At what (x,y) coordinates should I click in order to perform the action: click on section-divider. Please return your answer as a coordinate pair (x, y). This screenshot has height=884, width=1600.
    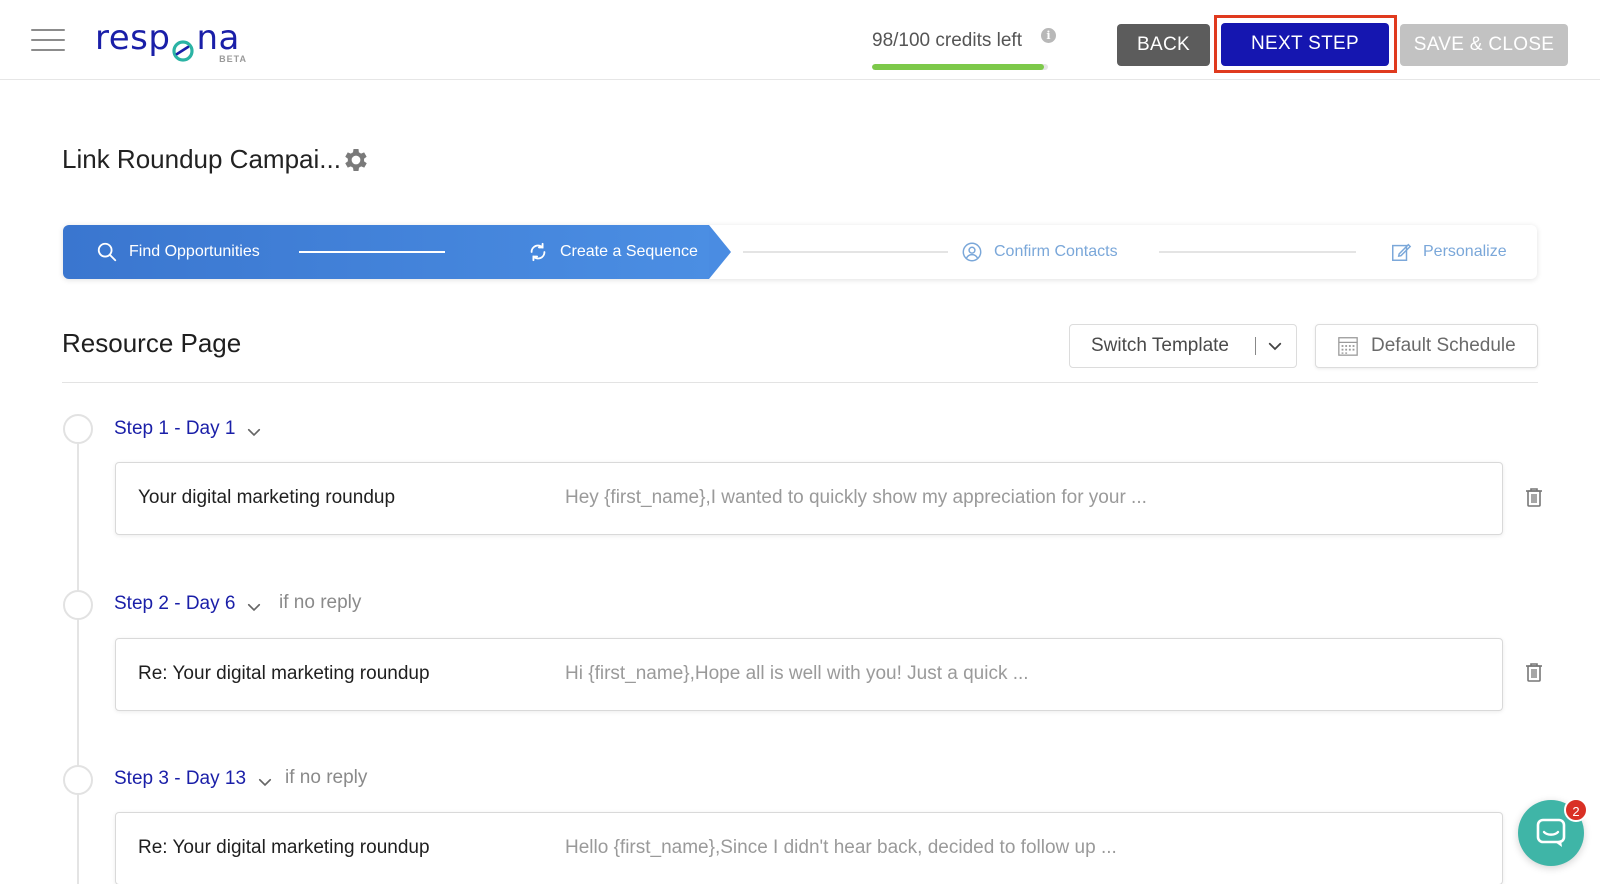
    Looking at the image, I should click on (800, 382).